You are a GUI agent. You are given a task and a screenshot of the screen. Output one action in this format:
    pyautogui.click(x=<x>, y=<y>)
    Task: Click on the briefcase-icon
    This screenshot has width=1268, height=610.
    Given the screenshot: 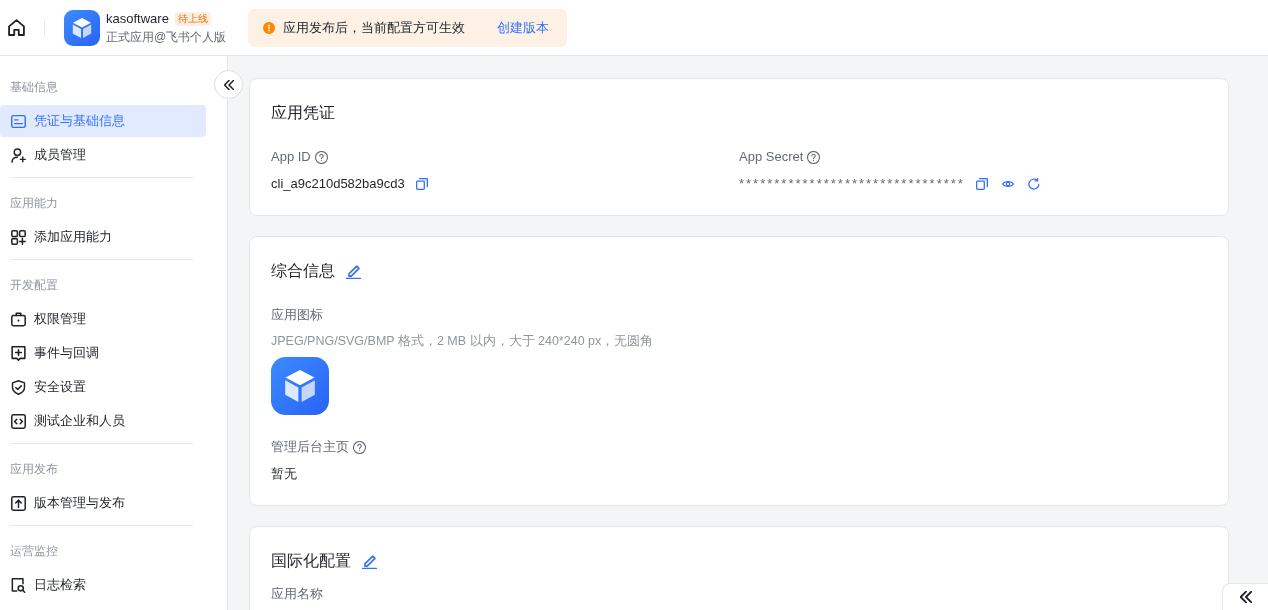 What is the action you would take?
    pyautogui.click(x=18, y=319)
    